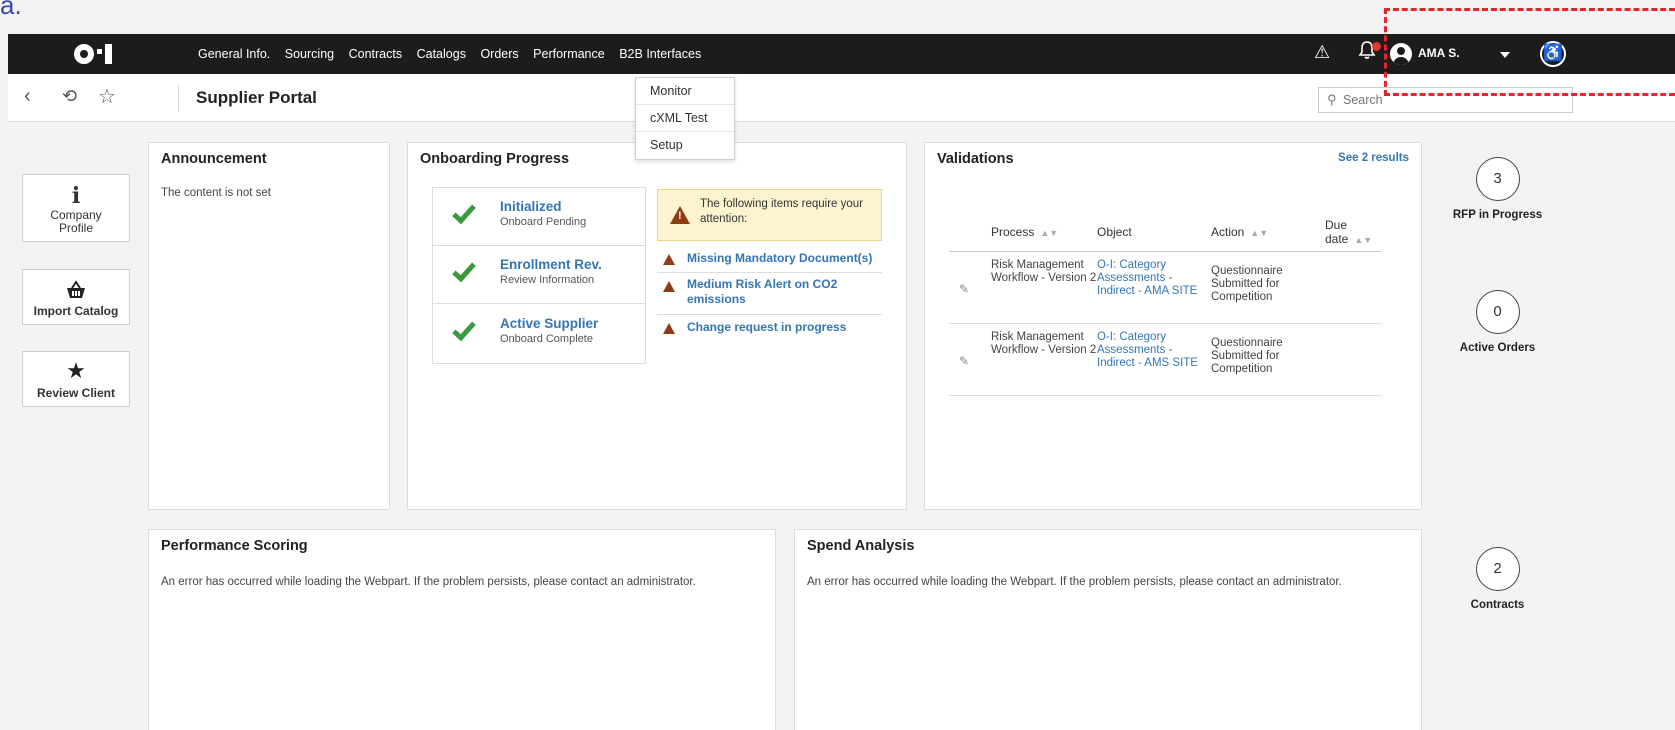 This screenshot has width=1675, height=730. I want to click on basket-icon, so click(76, 290).